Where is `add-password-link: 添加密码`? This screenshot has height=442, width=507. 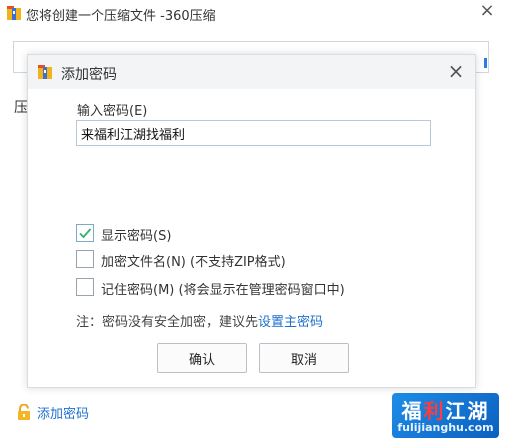
add-password-link: 添加密码 is located at coordinates (53, 412).